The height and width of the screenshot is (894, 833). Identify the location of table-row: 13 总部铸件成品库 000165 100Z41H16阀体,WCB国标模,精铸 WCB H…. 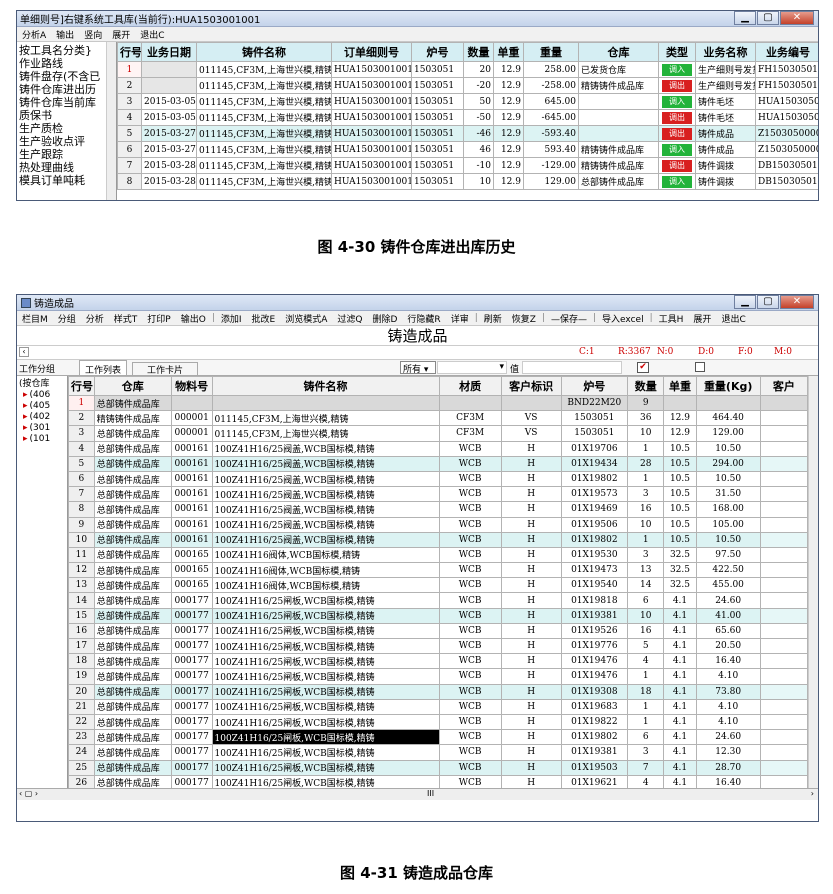
(438, 585).